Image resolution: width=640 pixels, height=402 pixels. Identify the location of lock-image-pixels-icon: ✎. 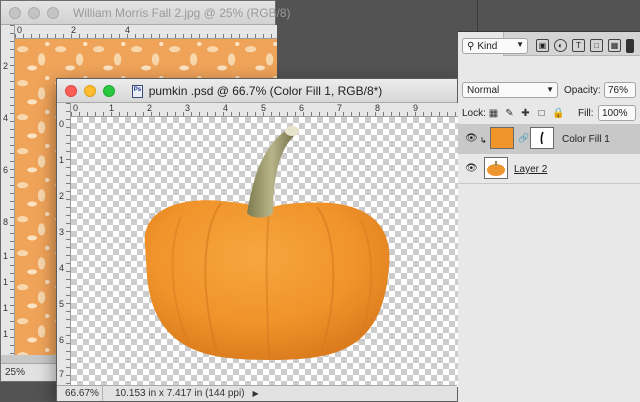
(509, 113).